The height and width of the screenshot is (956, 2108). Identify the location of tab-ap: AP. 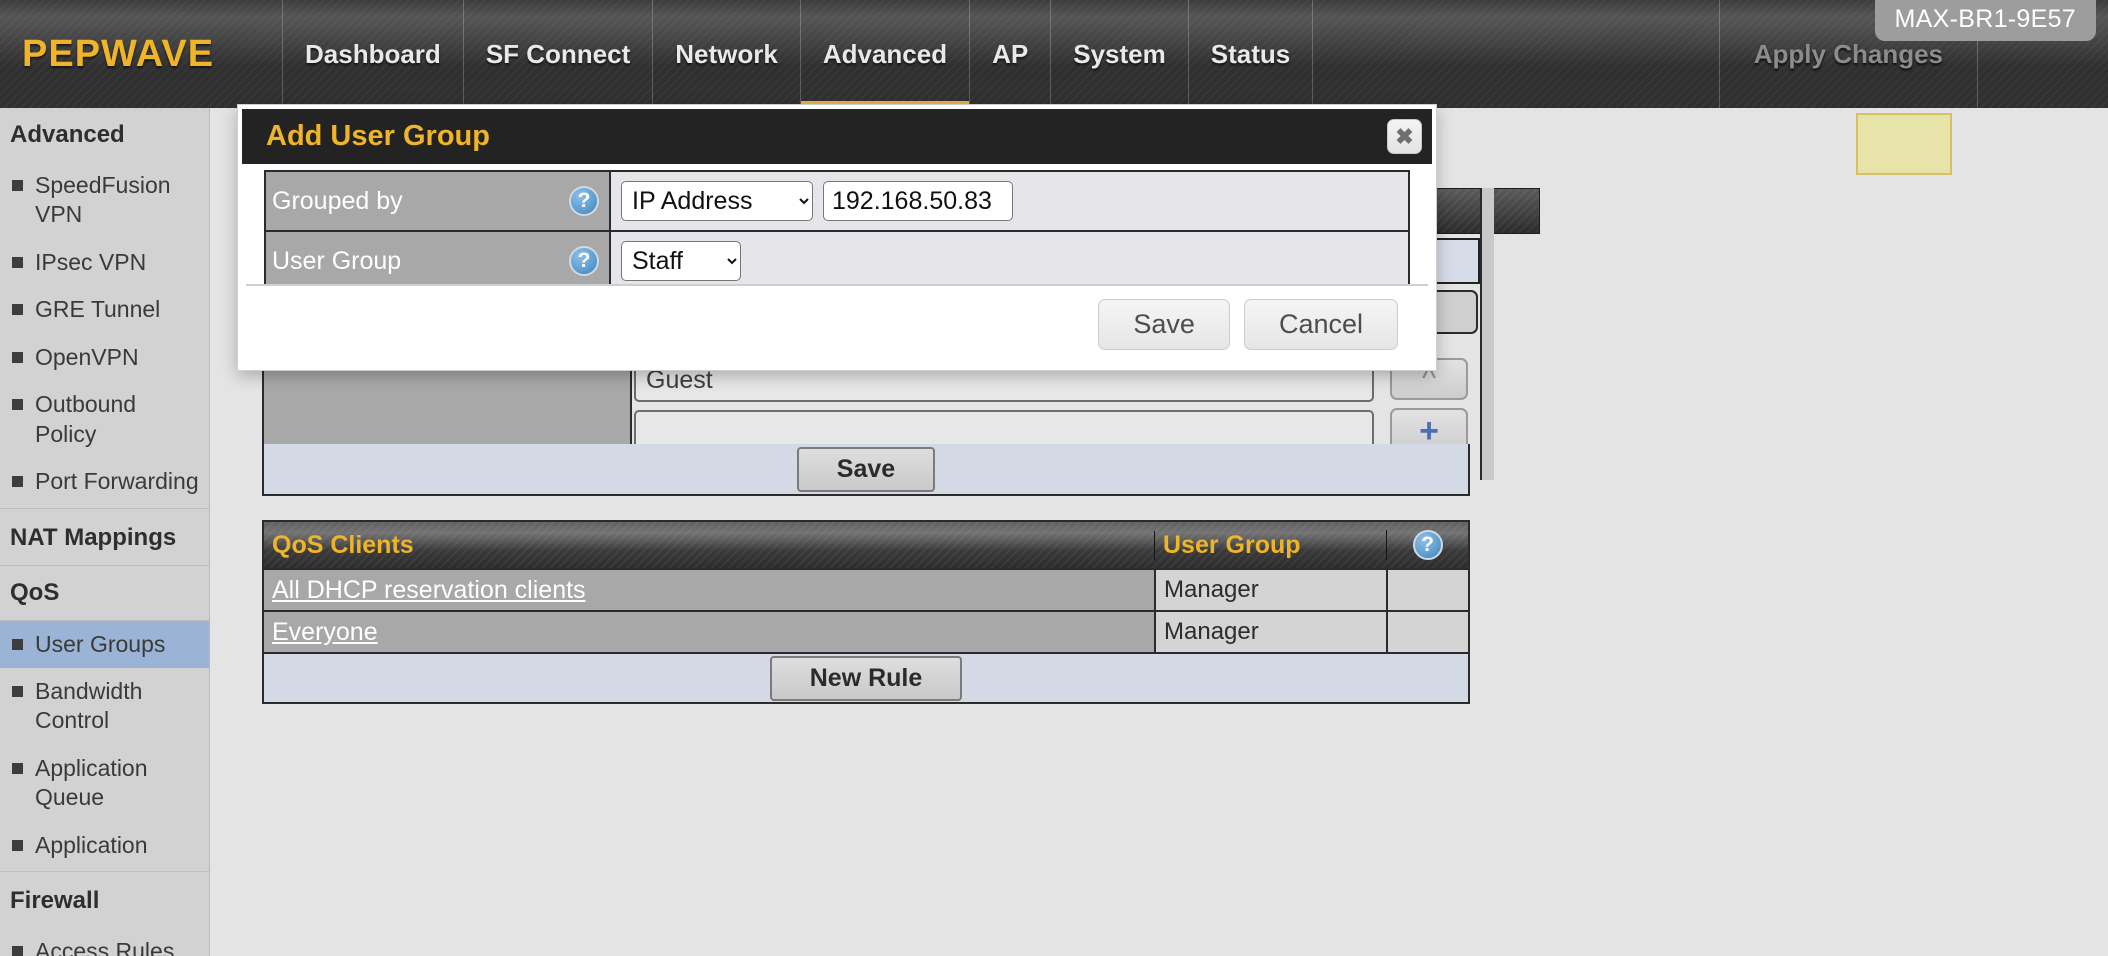
(1009, 54).